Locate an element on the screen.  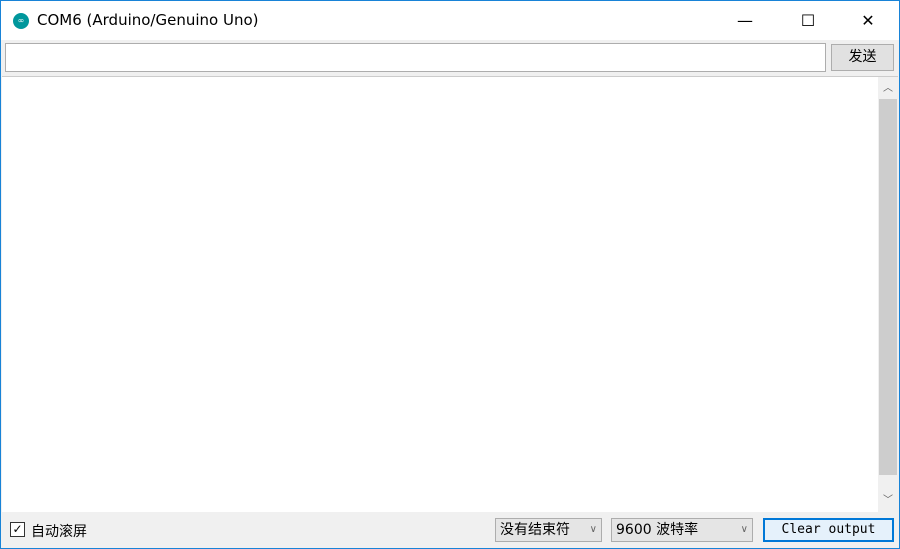
line-ending-value: 没有结束符 is located at coordinates (535, 530).